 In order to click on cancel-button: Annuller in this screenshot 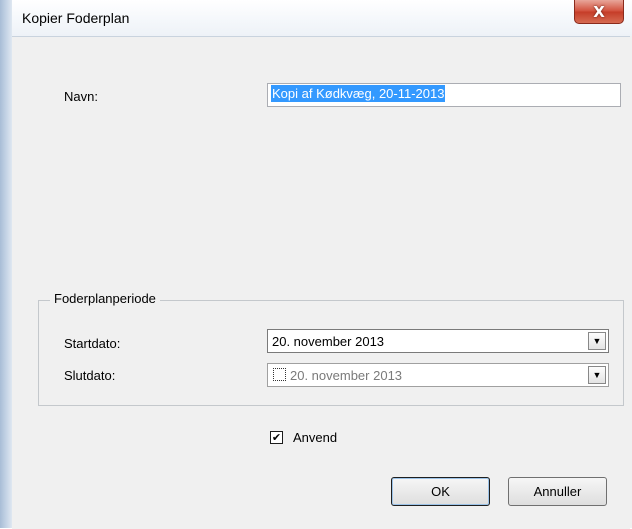, I will do `click(557, 491)`.